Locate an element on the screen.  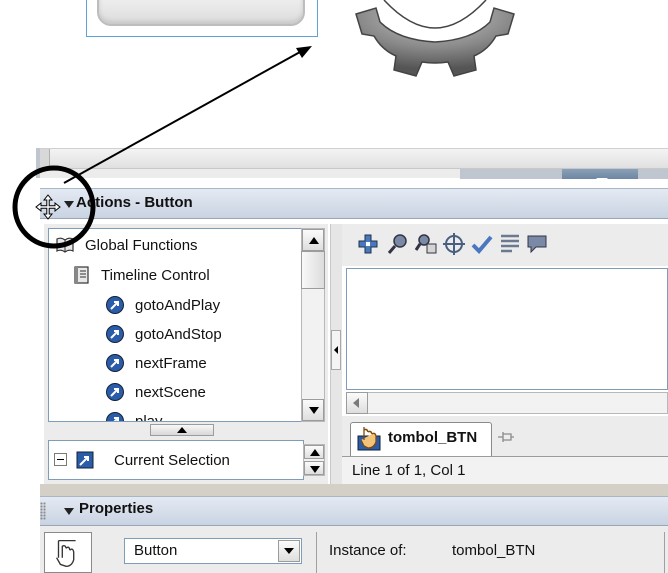
current-selection-icon is located at coordinates (85, 460).